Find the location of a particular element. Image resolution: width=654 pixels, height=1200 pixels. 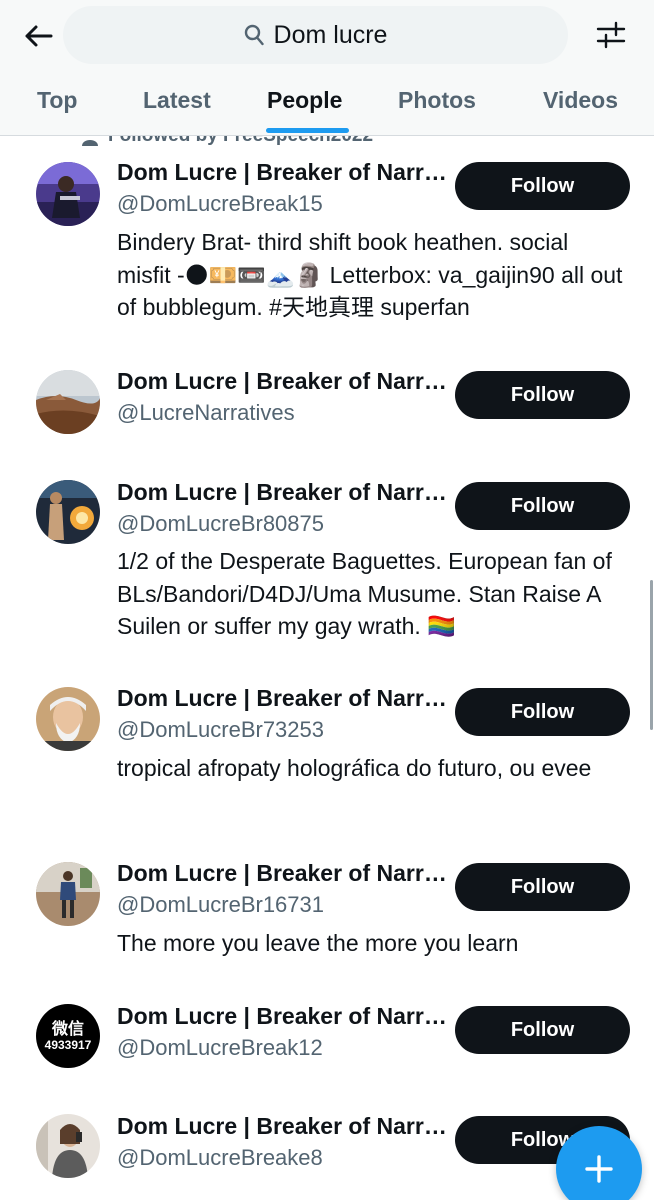

back-arrow-icon is located at coordinates (39, 36).